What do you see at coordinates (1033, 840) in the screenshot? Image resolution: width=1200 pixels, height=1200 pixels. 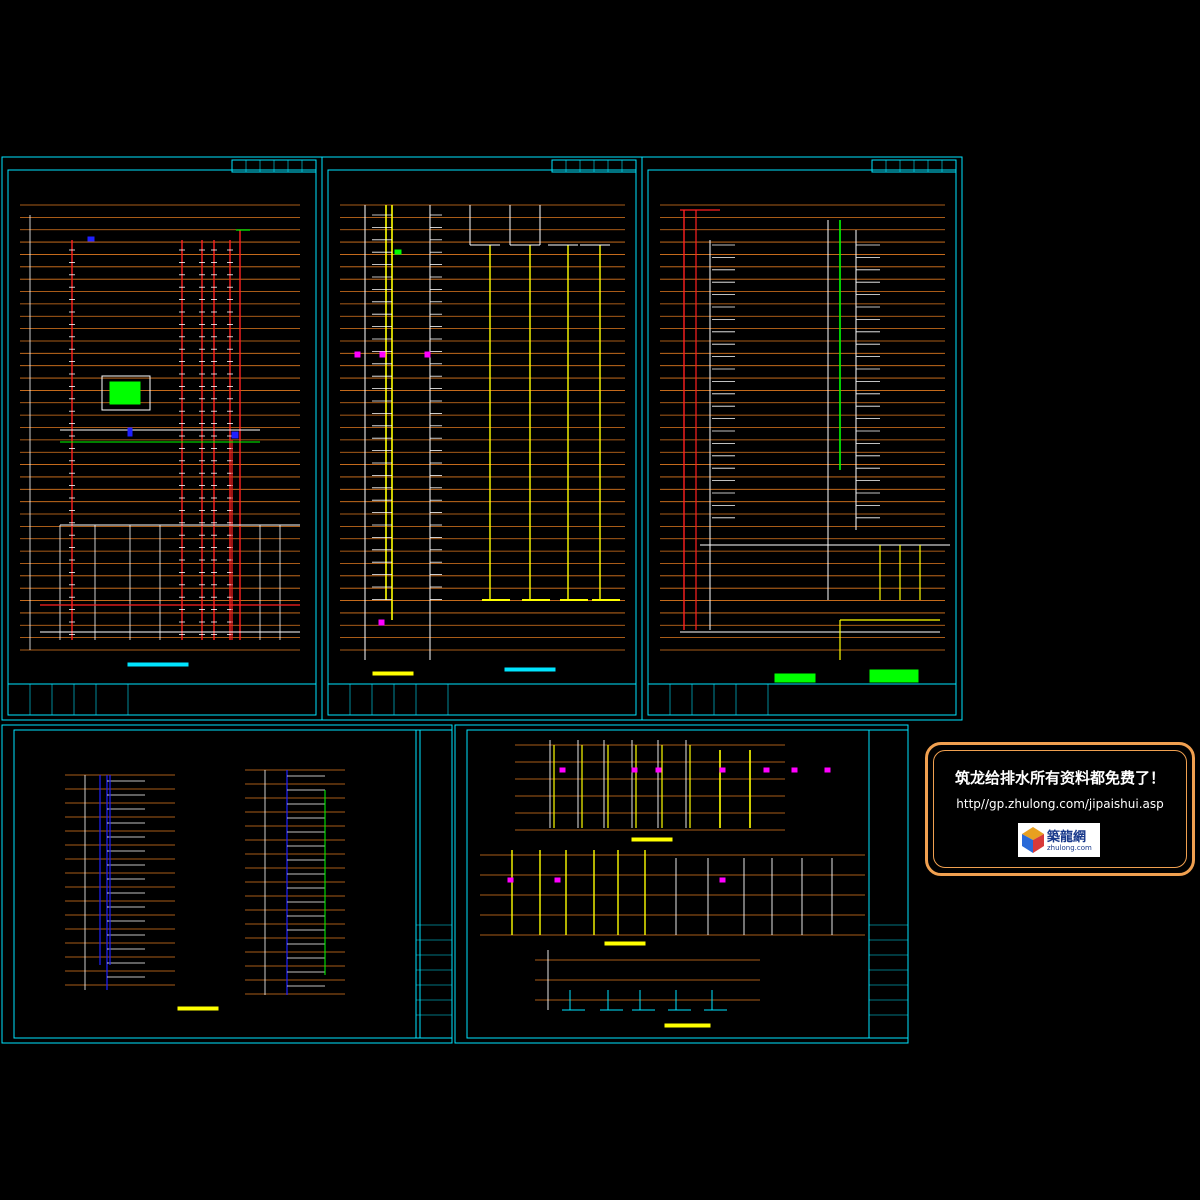 I see `logo-mark-icon` at bounding box center [1033, 840].